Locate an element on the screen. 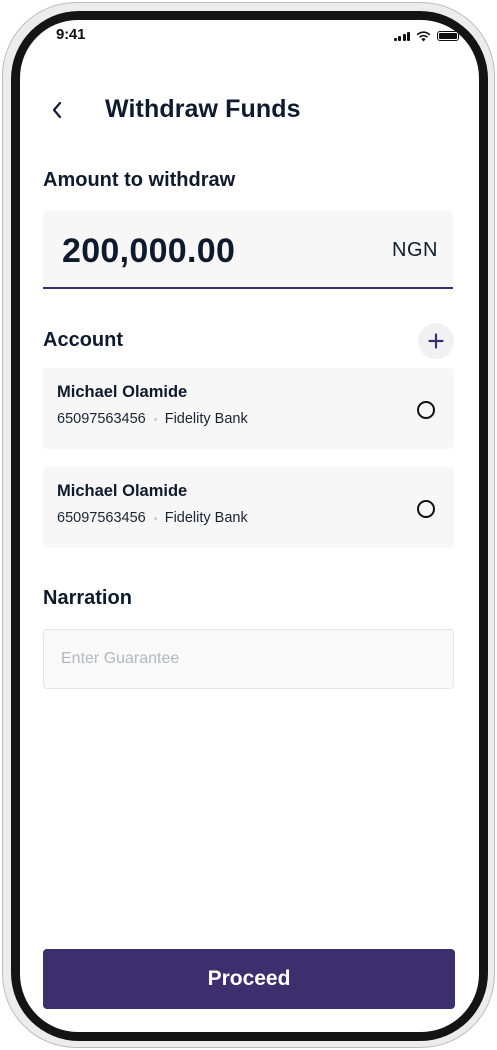 This screenshot has width=497, height=1050. status-time: 9:41 is located at coordinates (71, 34).